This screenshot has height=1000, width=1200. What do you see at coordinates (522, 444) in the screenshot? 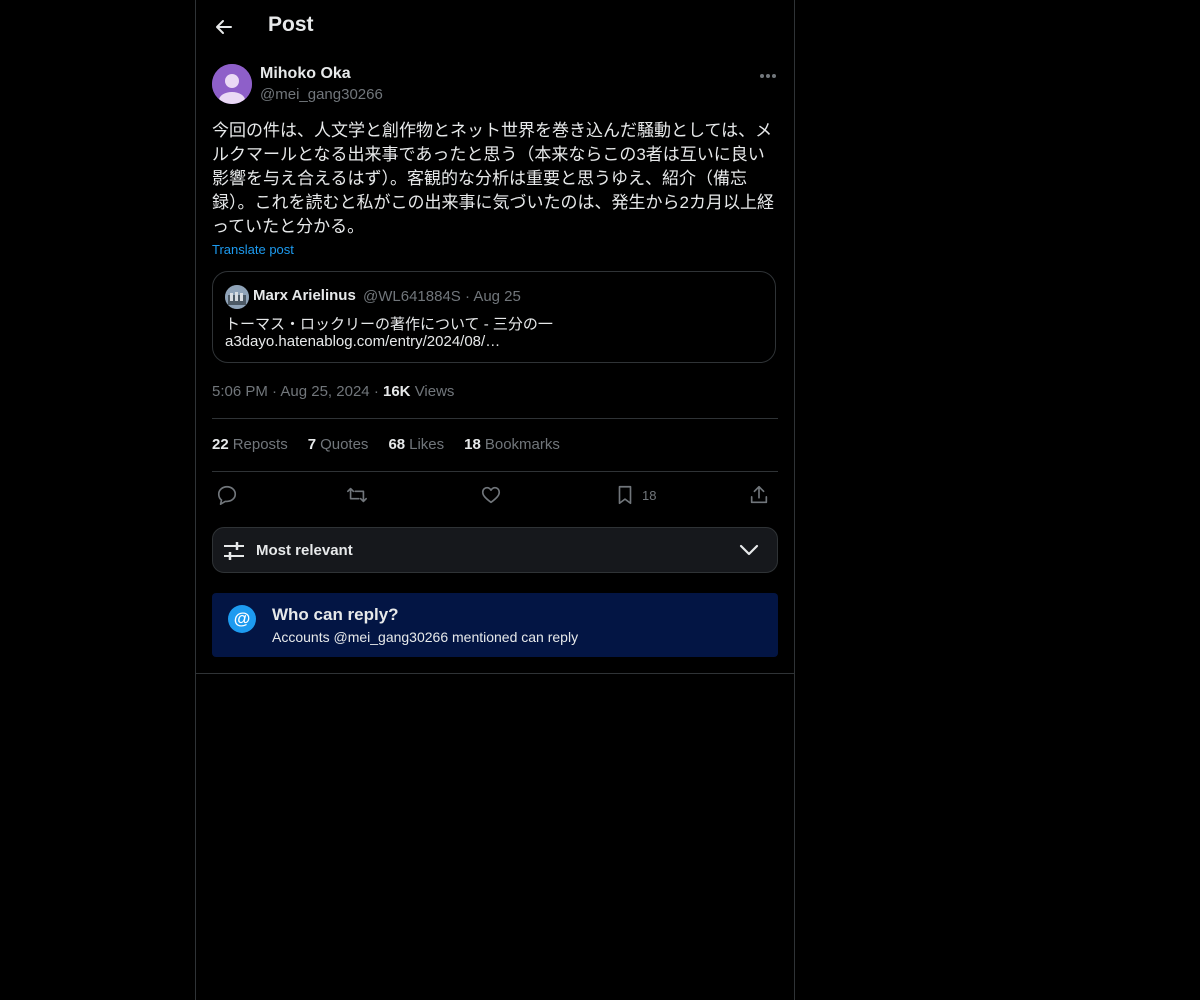
I see `bookmarks-label: Bookmarks` at bounding box center [522, 444].